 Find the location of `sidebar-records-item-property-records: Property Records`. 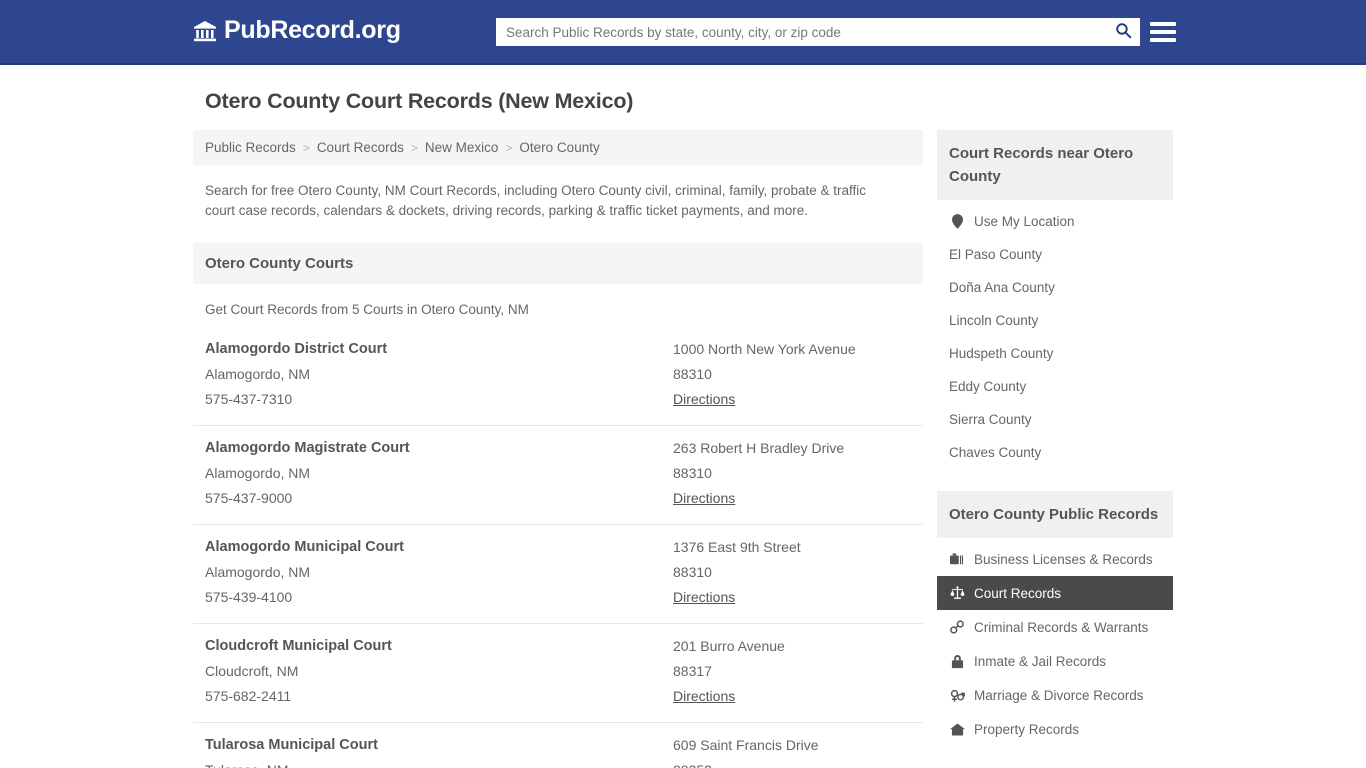

sidebar-records-item-property-records: Property Records is located at coordinates (1055, 729).